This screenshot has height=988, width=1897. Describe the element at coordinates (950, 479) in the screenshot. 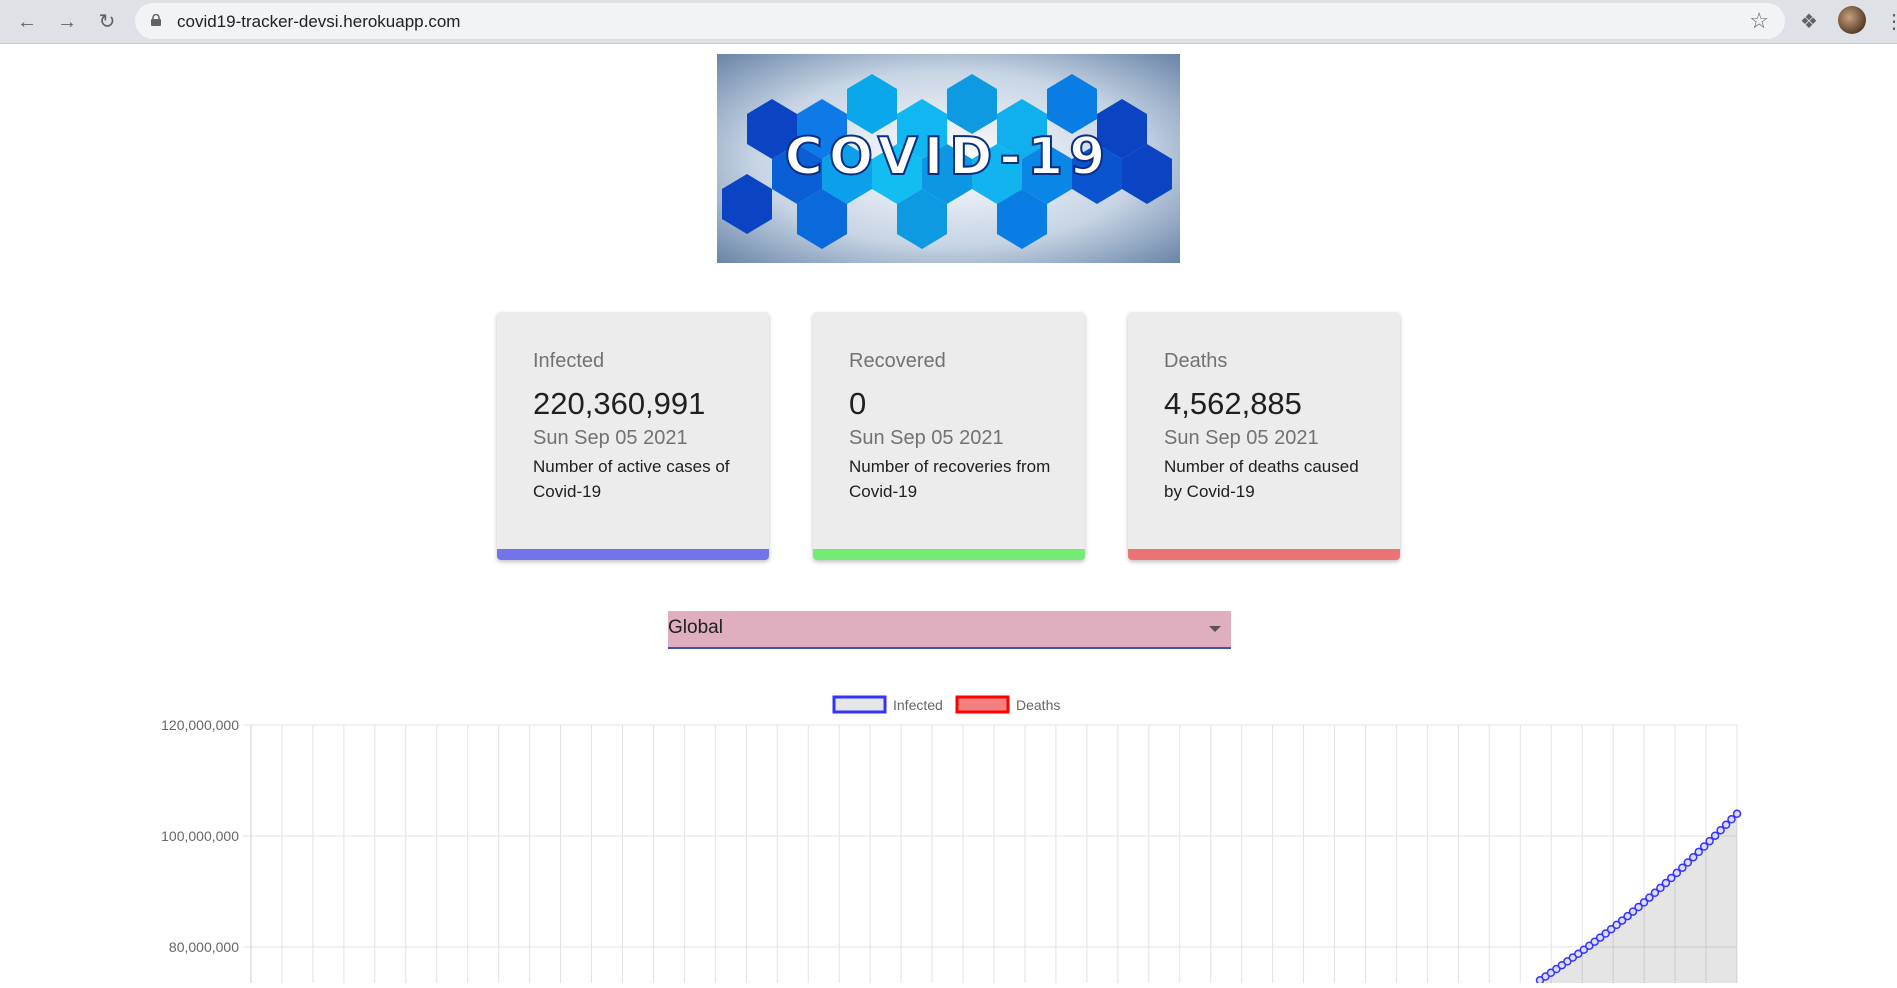

I see `card-description: Number of recoveries from Covid-19` at that location.